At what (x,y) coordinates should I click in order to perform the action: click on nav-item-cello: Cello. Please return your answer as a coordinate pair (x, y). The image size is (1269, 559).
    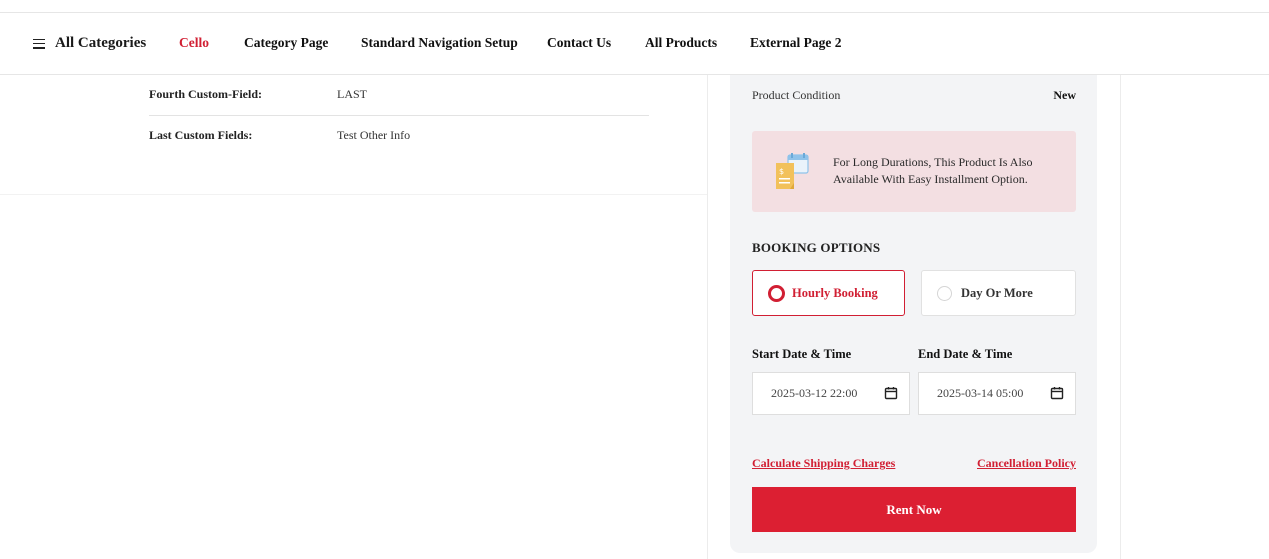
    Looking at the image, I should click on (194, 43).